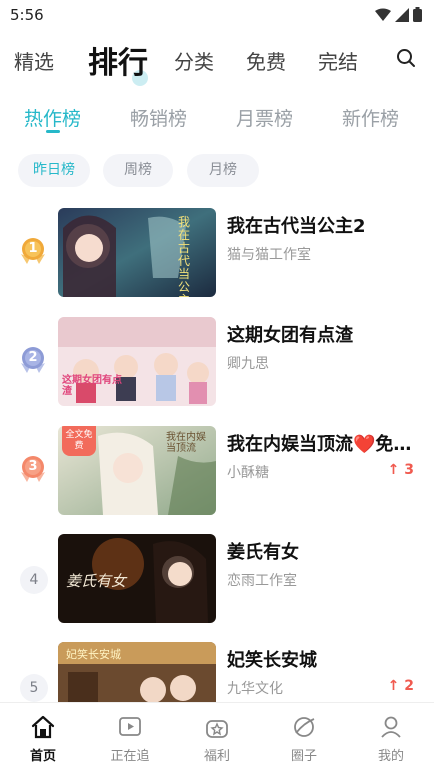 The height and width of the screenshot is (774, 434). What do you see at coordinates (184, 256) in the screenshot?
I see `cover-title-text: 我在古代当公主` at bounding box center [184, 256].